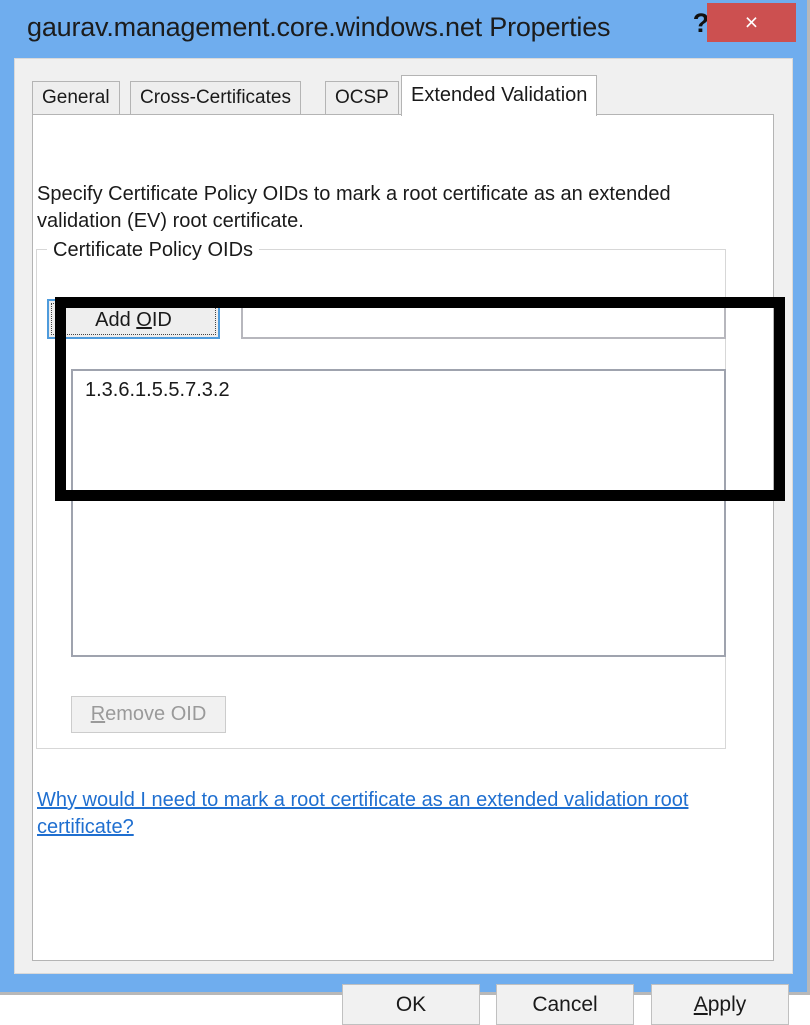 The width and height of the screenshot is (810, 1025). I want to click on remove-oid-label-suffix: emove OID, so click(156, 714).